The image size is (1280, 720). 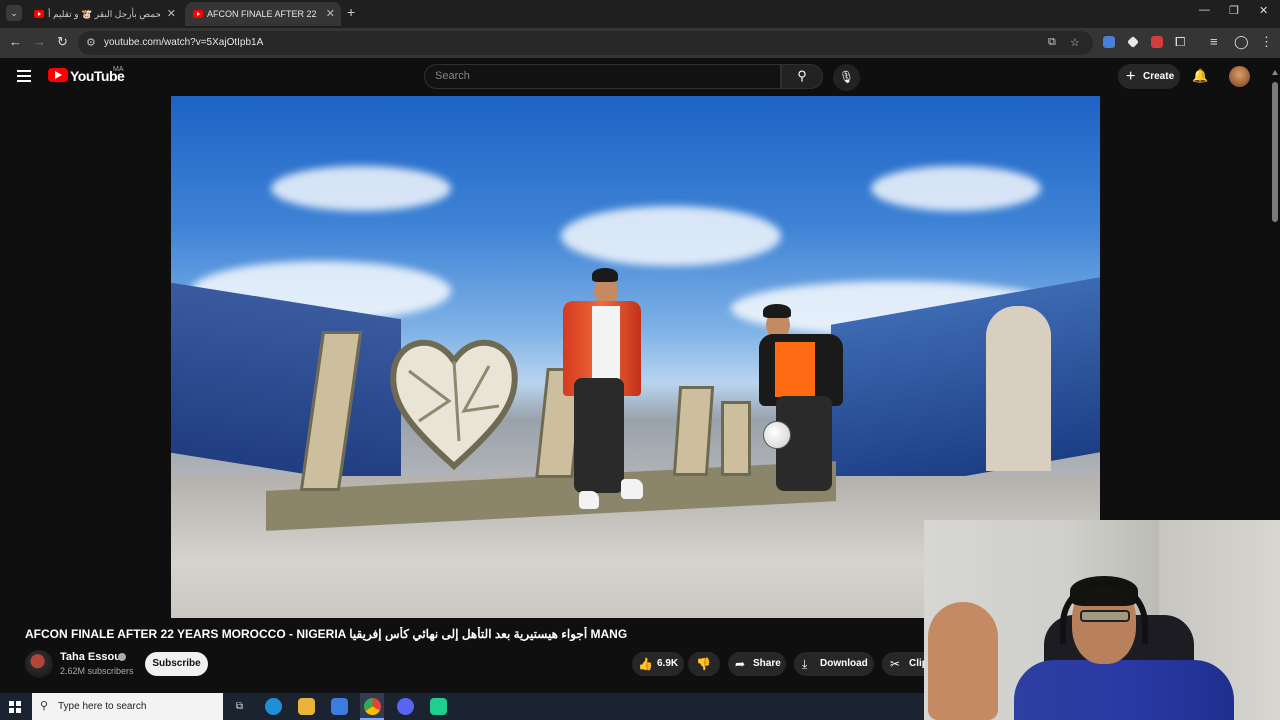 I want to click on scissors-icon: ✂, so click(x=895, y=664).